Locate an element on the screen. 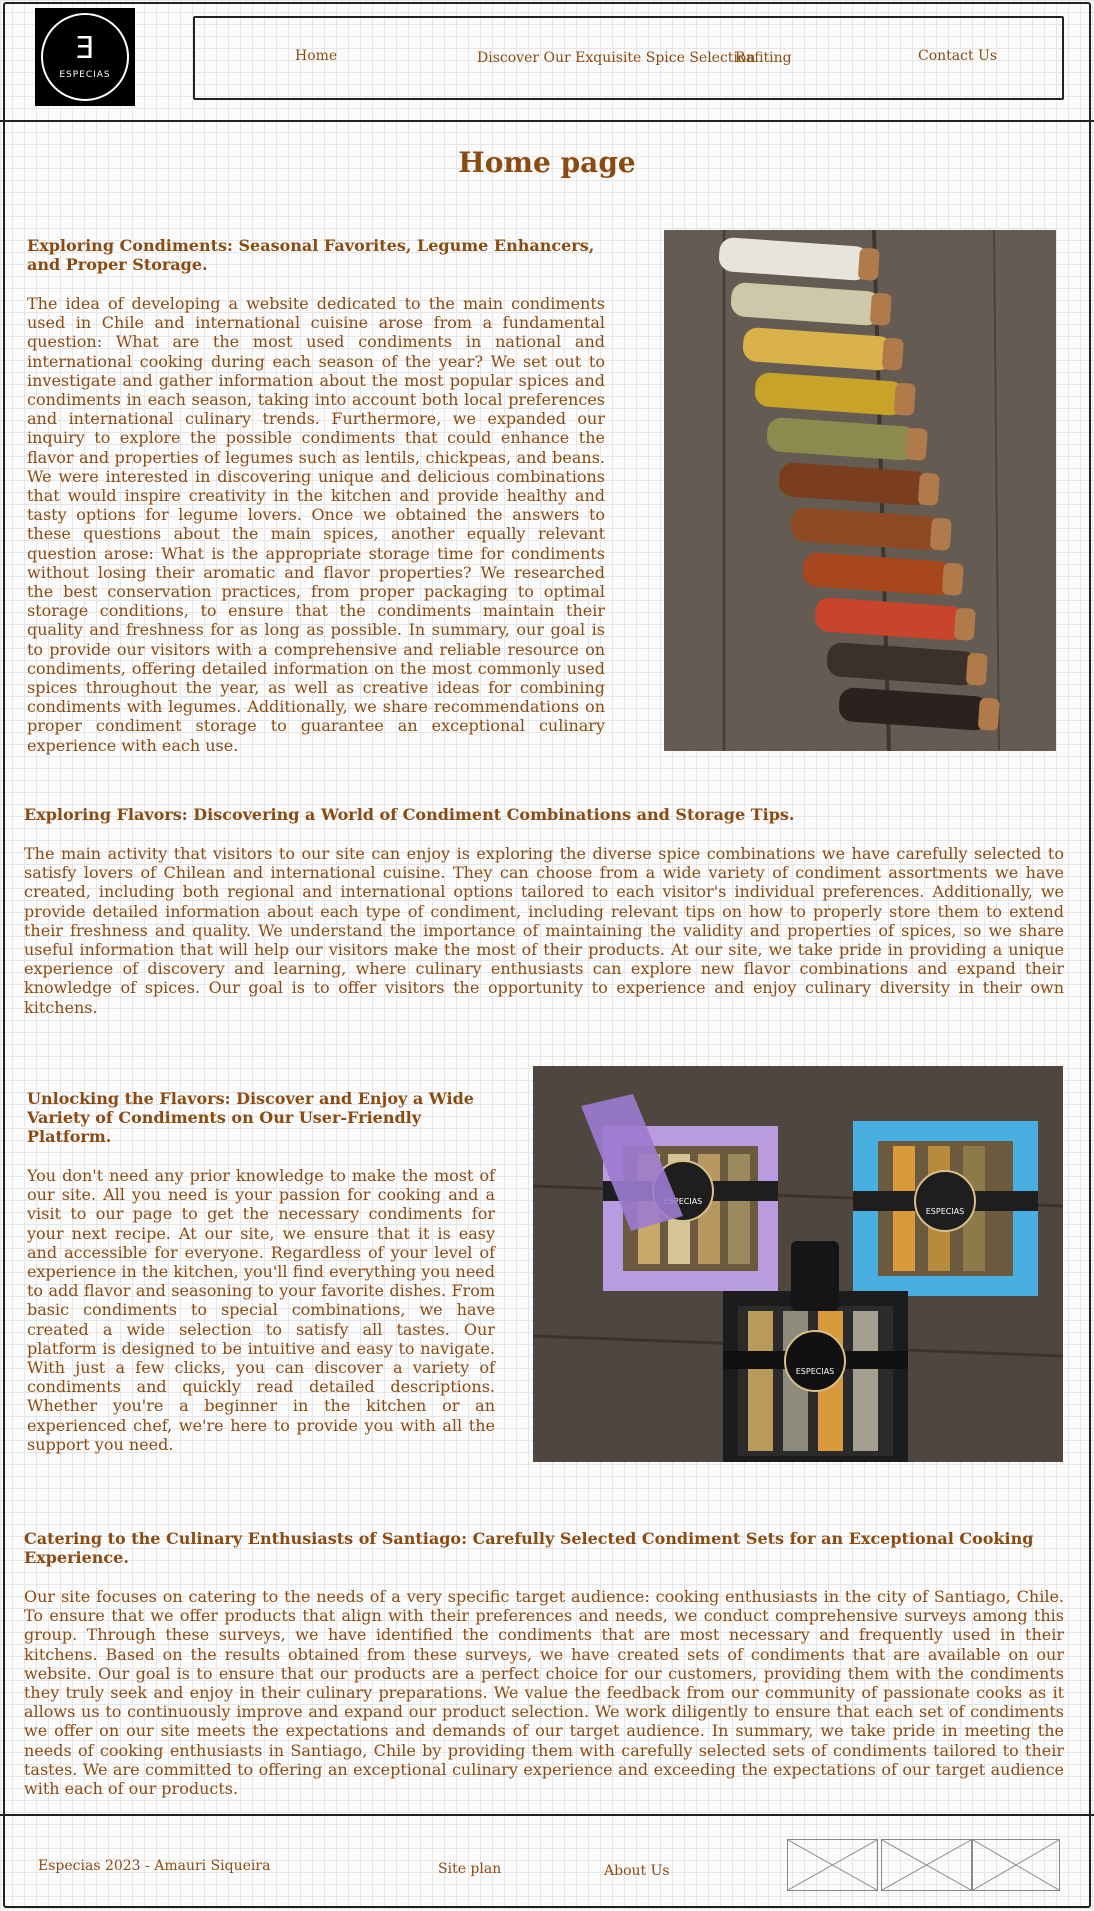 This screenshot has width=1094, height=1911. logo-ring: Ǝ ESPECIAS is located at coordinates (85, 57).